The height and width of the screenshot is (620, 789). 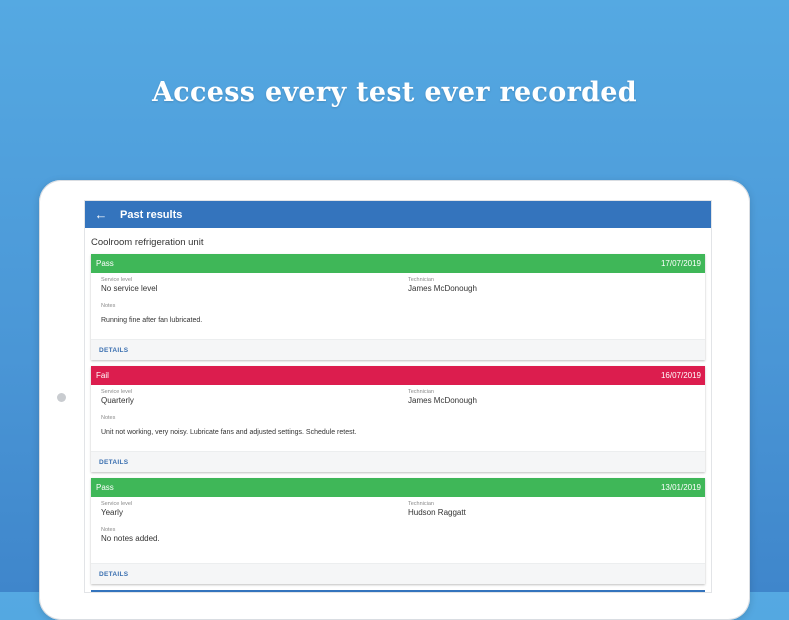 I want to click on technician-field: Technician Hudson Raggatt, so click(x=437, y=509).